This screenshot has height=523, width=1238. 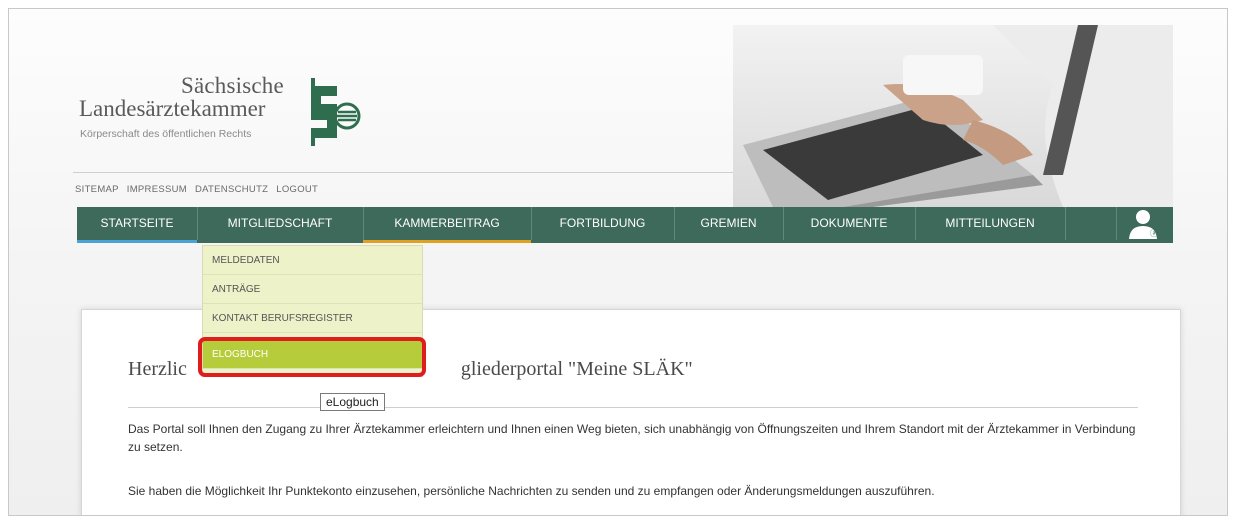 What do you see at coordinates (297, 189) in the screenshot?
I see `link-logout: LOGOUT` at bounding box center [297, 189].